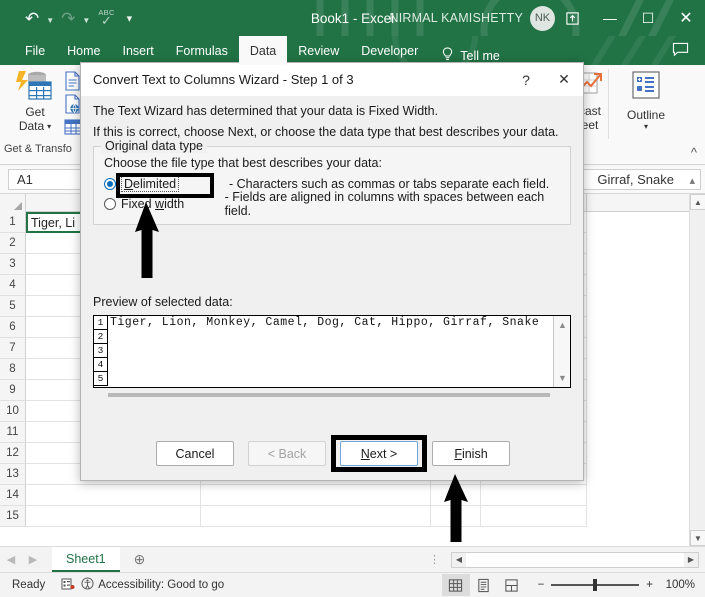 The image size is (705, 597). I want to click on row-header: 3, so click(13, 264).